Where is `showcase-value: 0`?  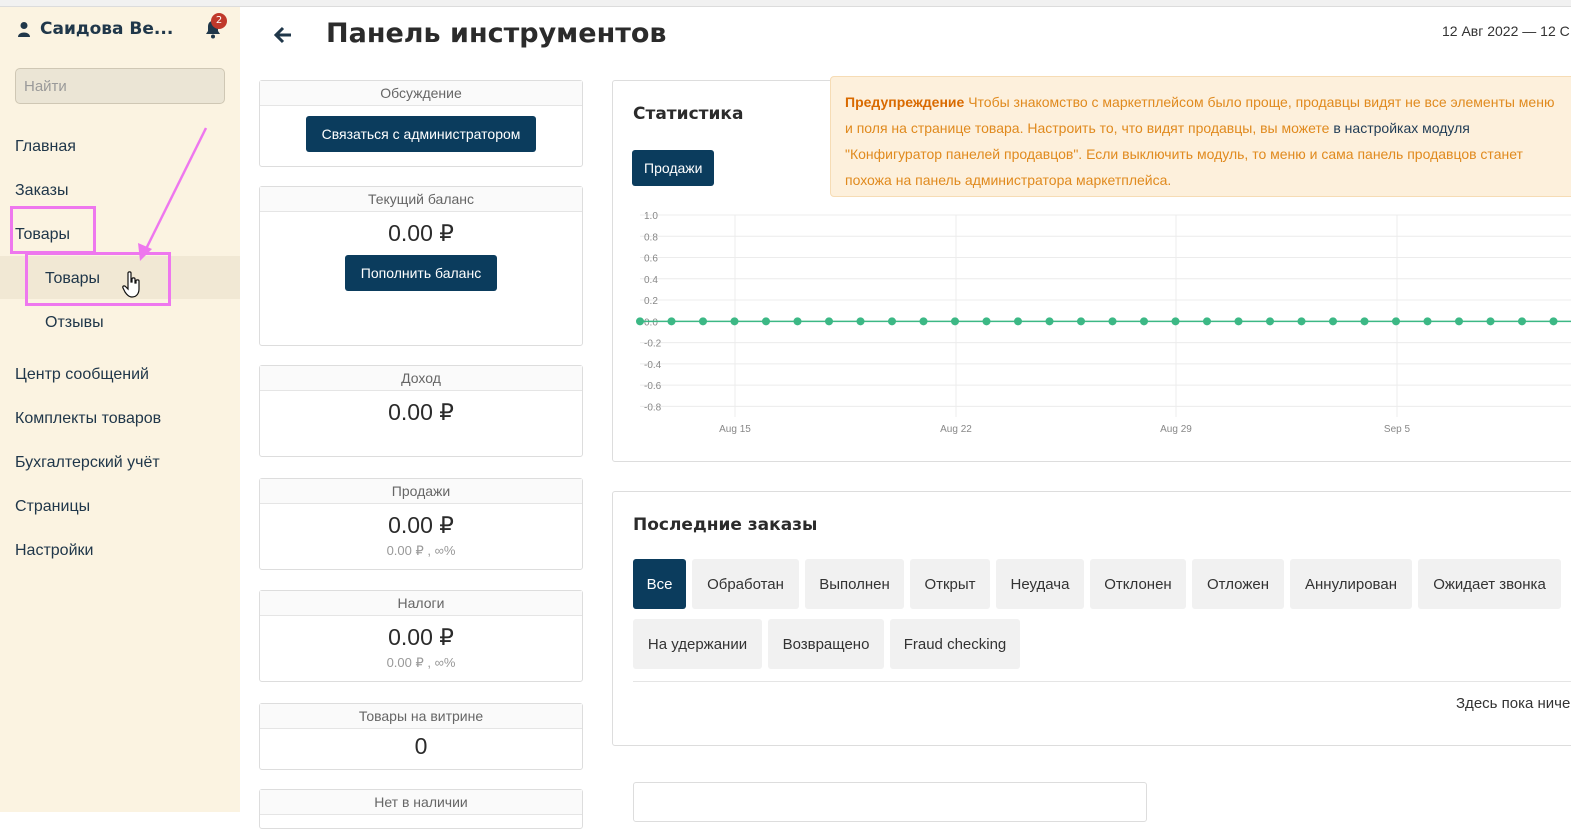 showcase-value: 0 is located at coordinates (421, 746).